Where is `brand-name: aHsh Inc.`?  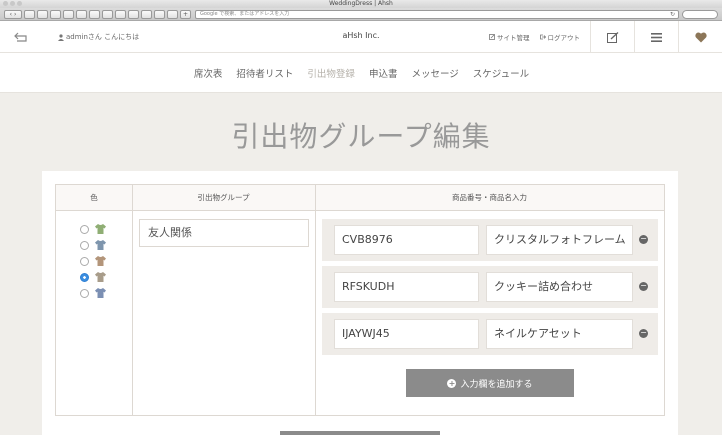
brand-name: aHsh Inc. is located at coordinates (360, 35).